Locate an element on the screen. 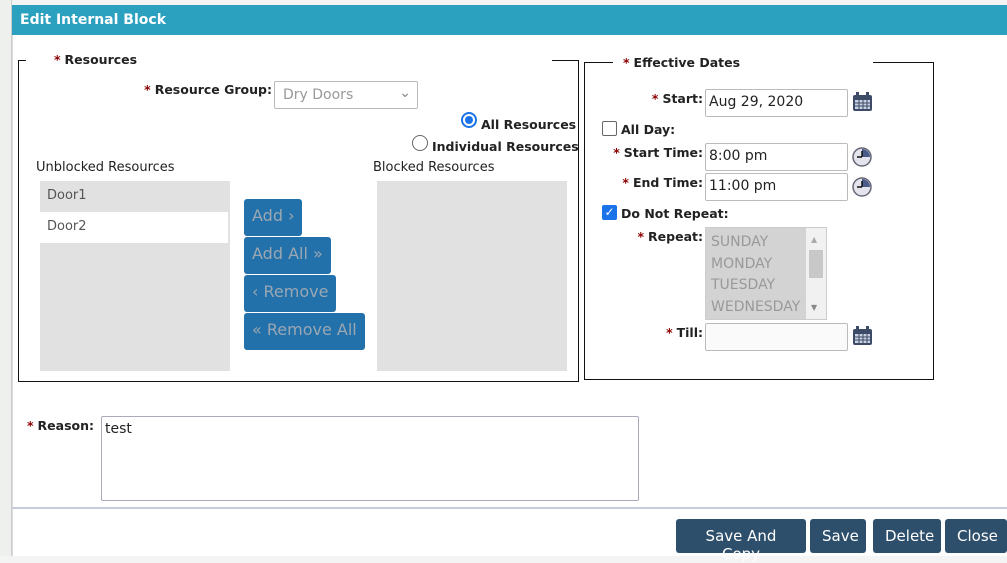  all-day-checkbox is located at coordinates (609, 128).